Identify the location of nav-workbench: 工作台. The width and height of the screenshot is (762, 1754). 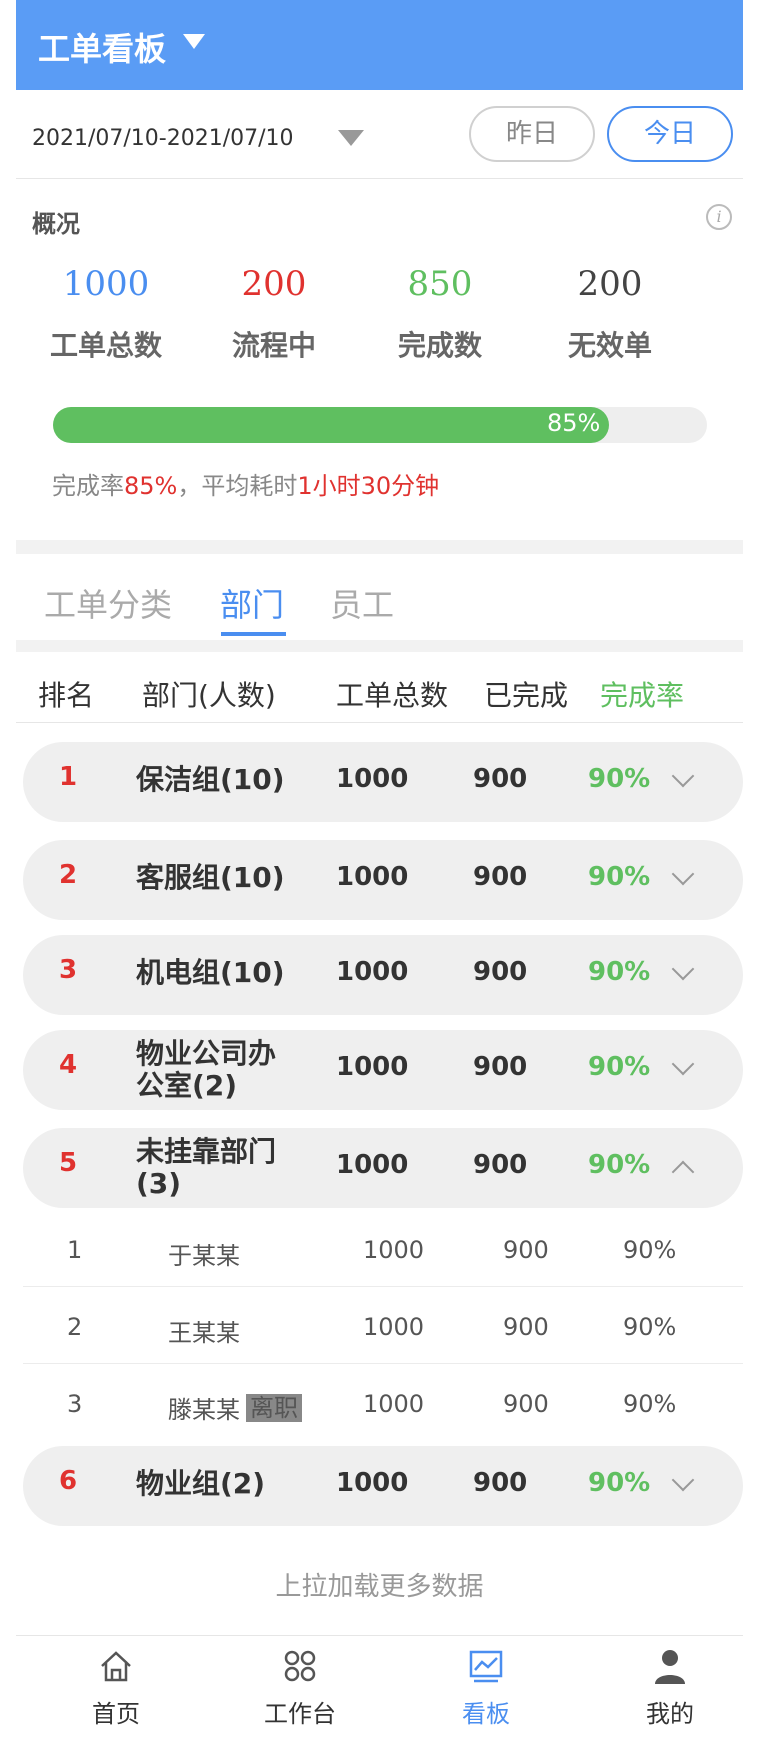
(300, 1687).